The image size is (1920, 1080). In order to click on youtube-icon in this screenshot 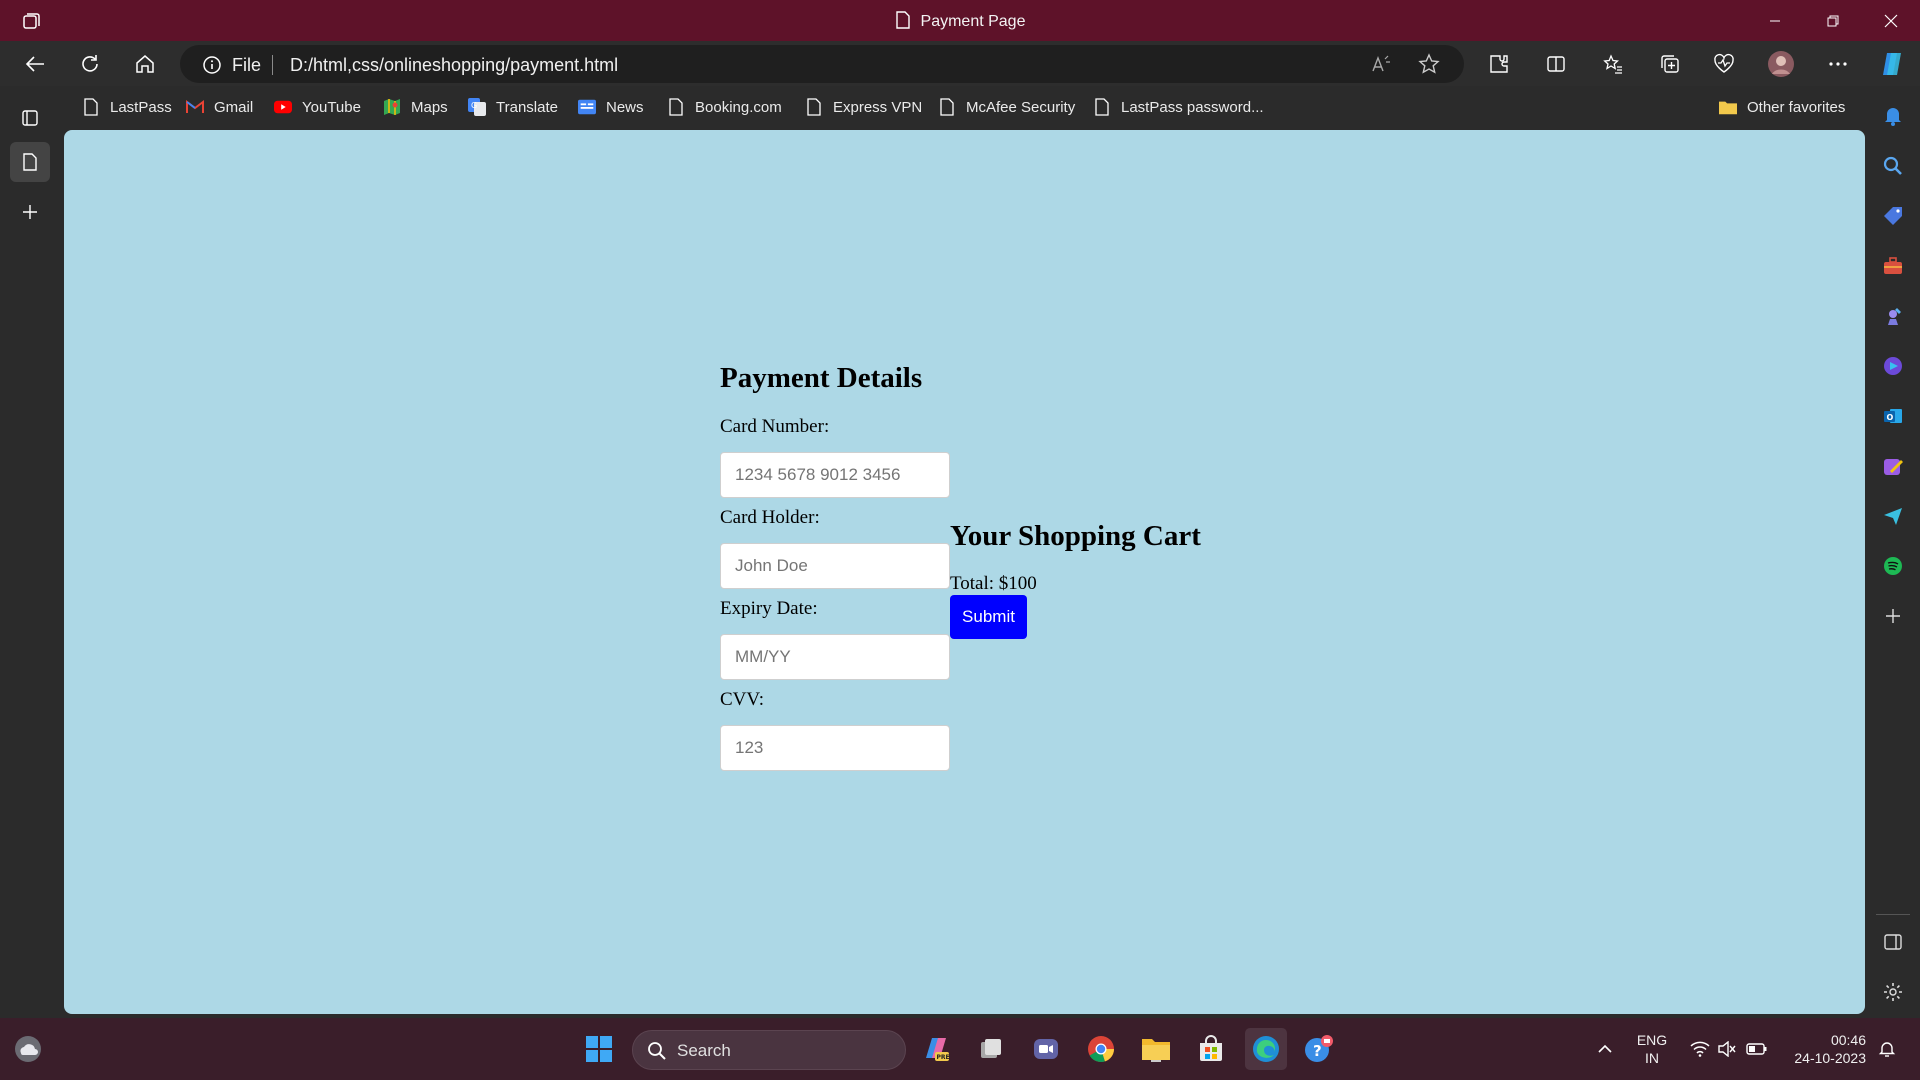, I will do `click(283, 107)`.